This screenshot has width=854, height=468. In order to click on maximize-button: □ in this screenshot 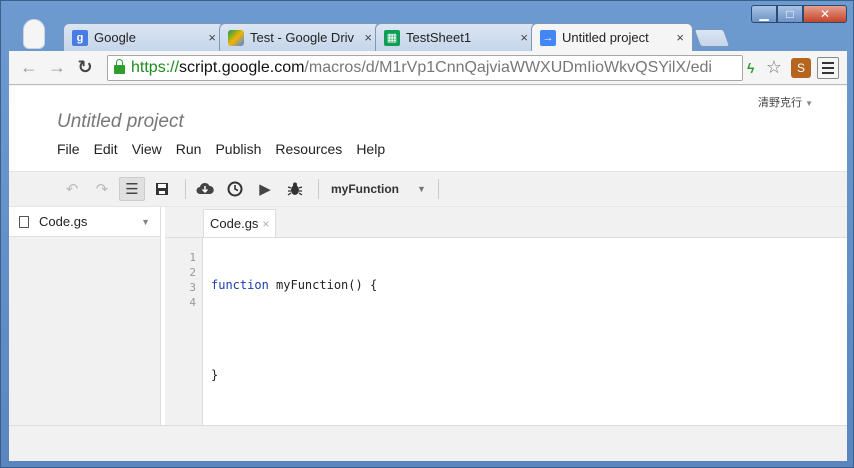, I will do `click(790, 14)`.